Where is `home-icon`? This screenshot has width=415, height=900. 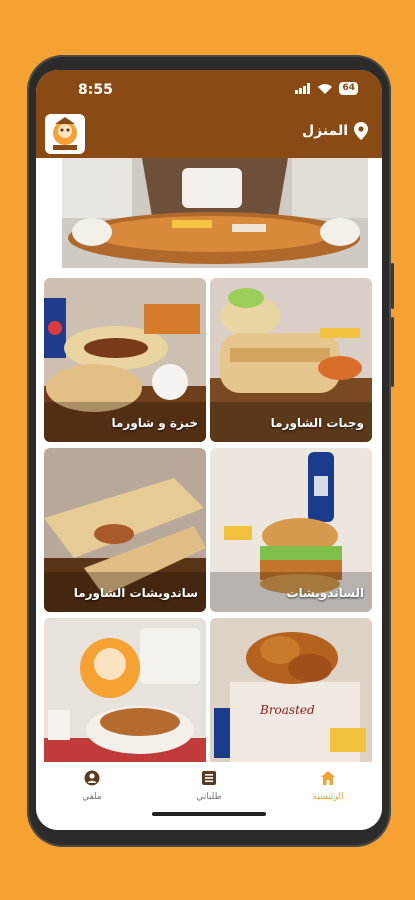
home-icon is located at coordinates (328, 778).